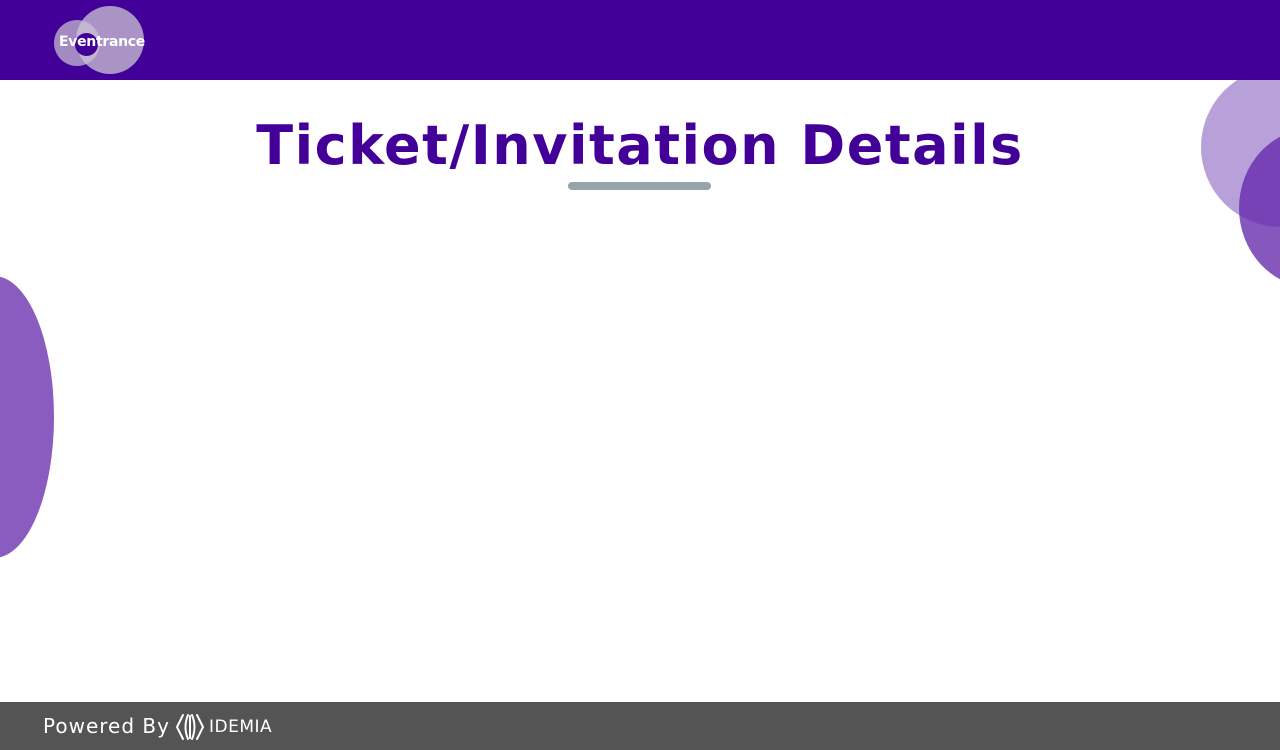 This screenshot has height=750, width=1280. I want to click on decorative-blob-left, so click(27, 417).